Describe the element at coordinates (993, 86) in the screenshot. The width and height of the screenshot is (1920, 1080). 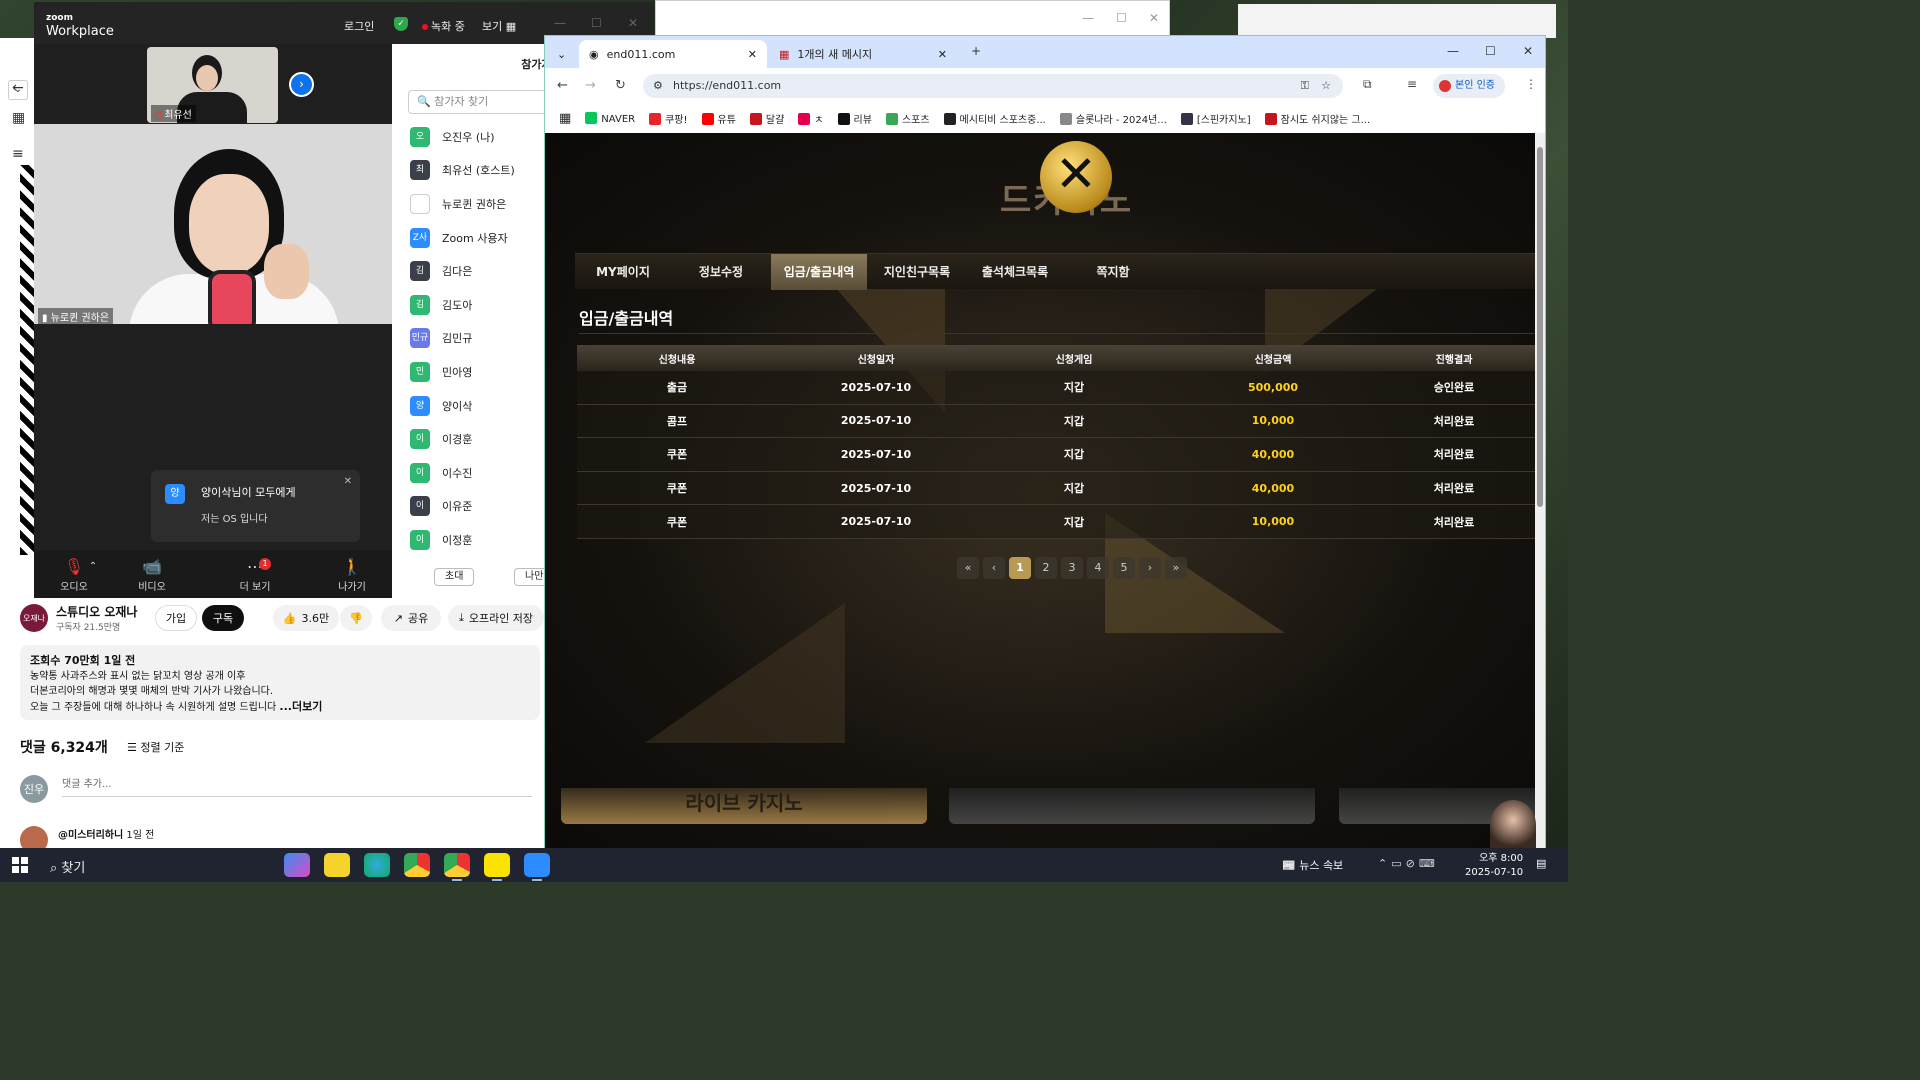
I see `address-bar: ⚙ https://end011.com ⚿ ☆` at that location.